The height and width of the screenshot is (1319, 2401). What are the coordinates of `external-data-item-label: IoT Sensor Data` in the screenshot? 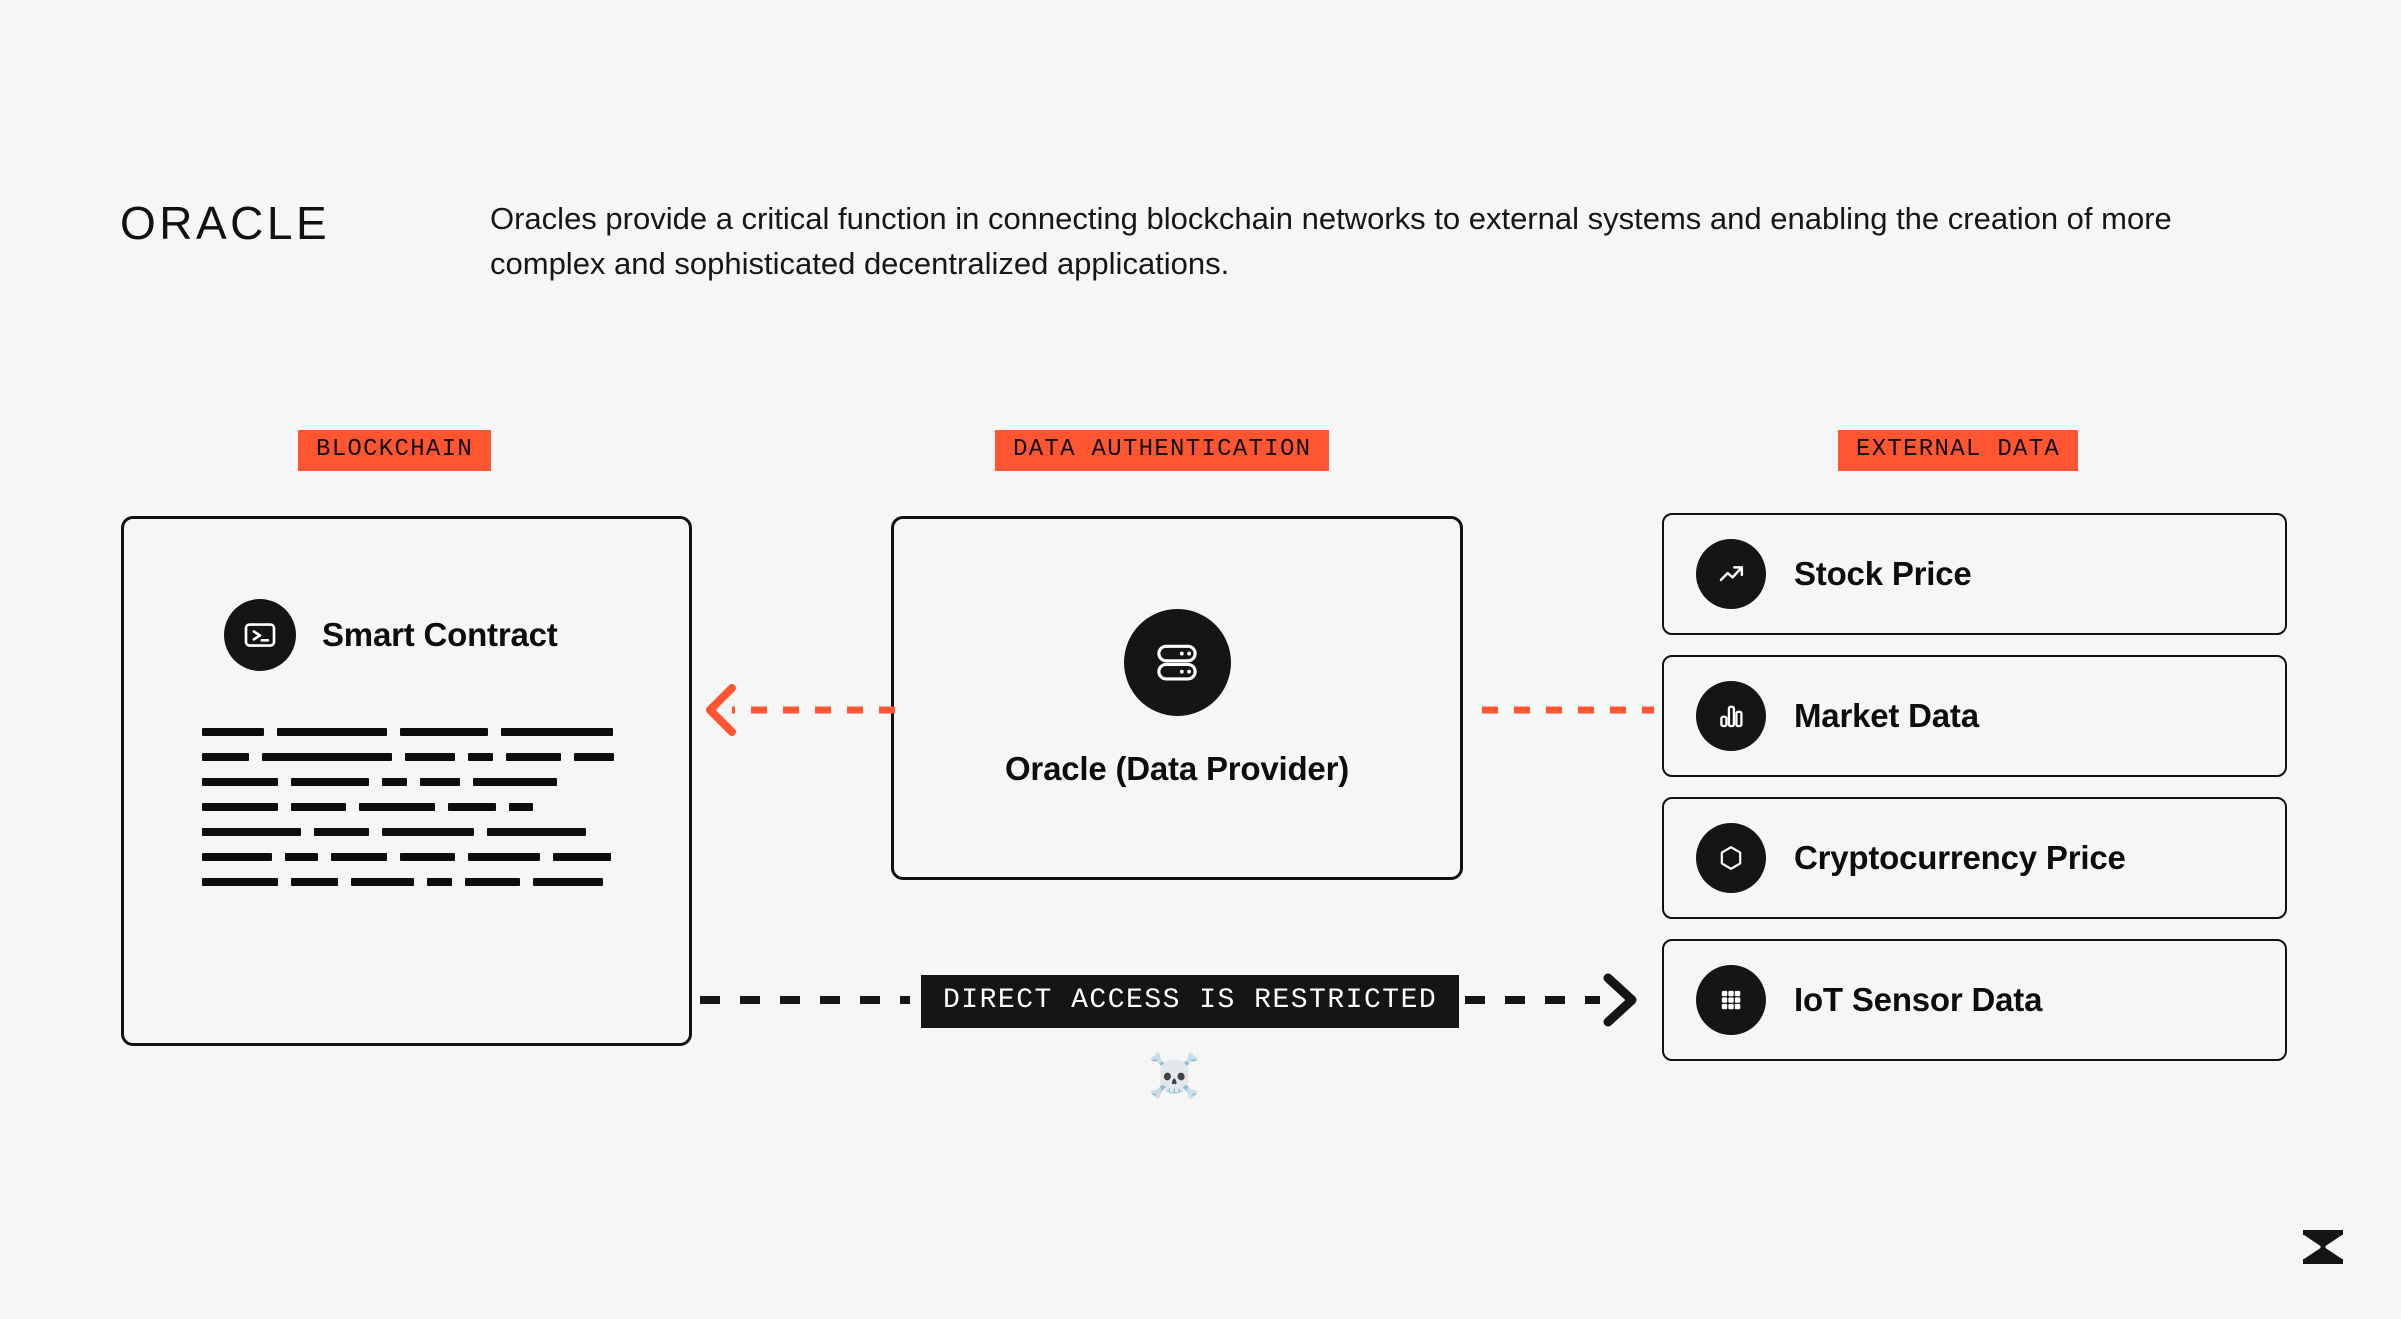 It's located at (1918, 999).